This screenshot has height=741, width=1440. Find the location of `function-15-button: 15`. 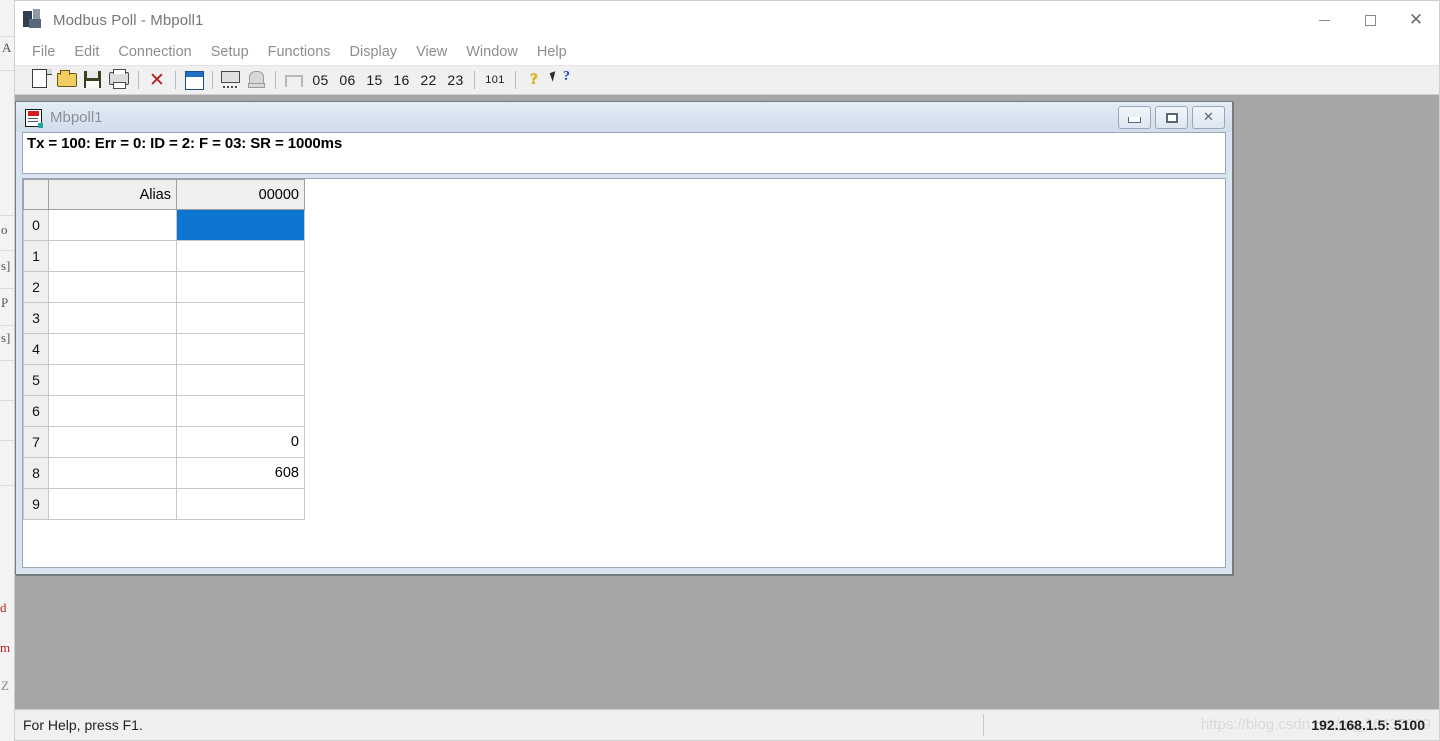

function-15-button: 15 is located at coordinates (374, 80).